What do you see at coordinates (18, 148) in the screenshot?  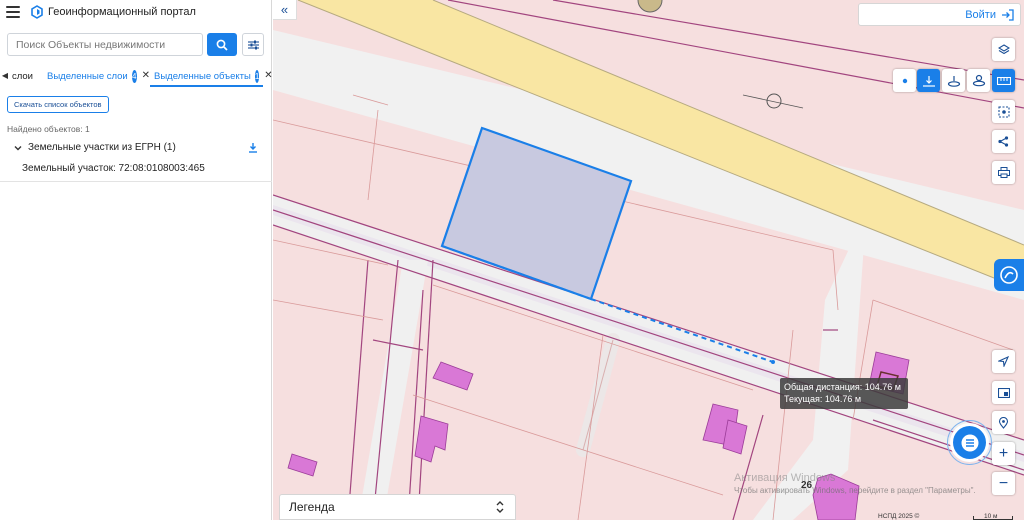 I see `chevron-down-icon` at bounding box center [18, 148].